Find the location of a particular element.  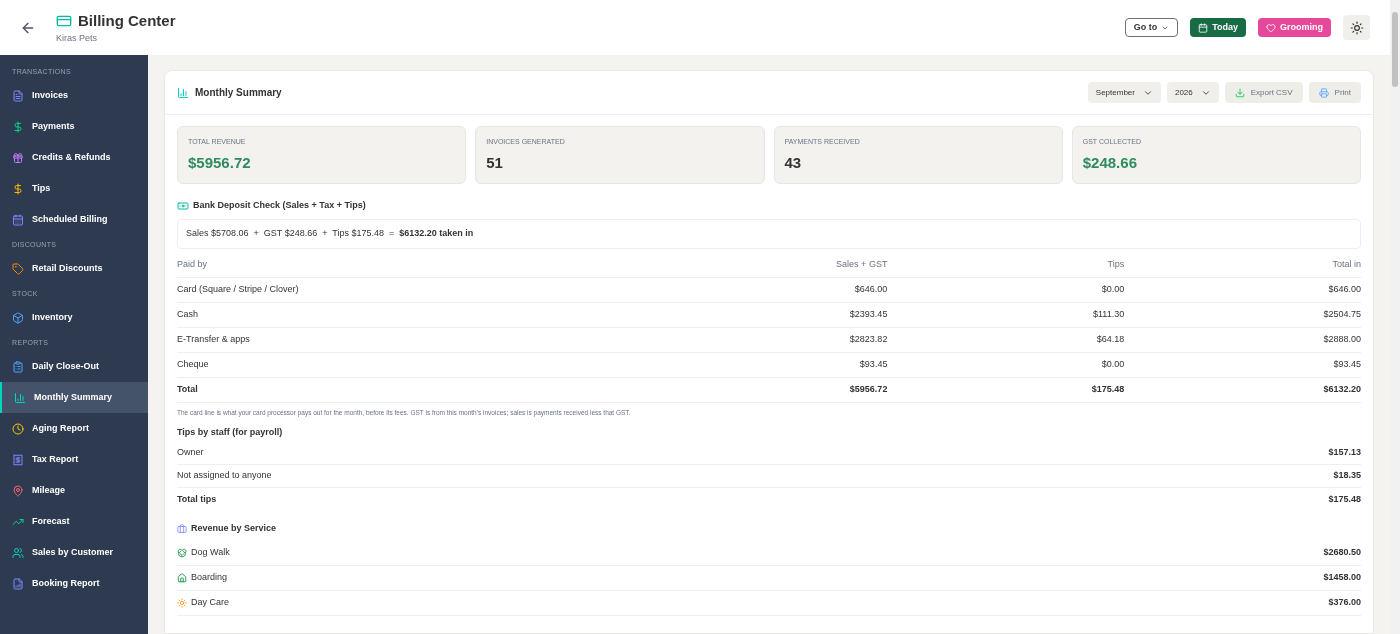

staff-name: Total tips is located at coordinates (197, 499).